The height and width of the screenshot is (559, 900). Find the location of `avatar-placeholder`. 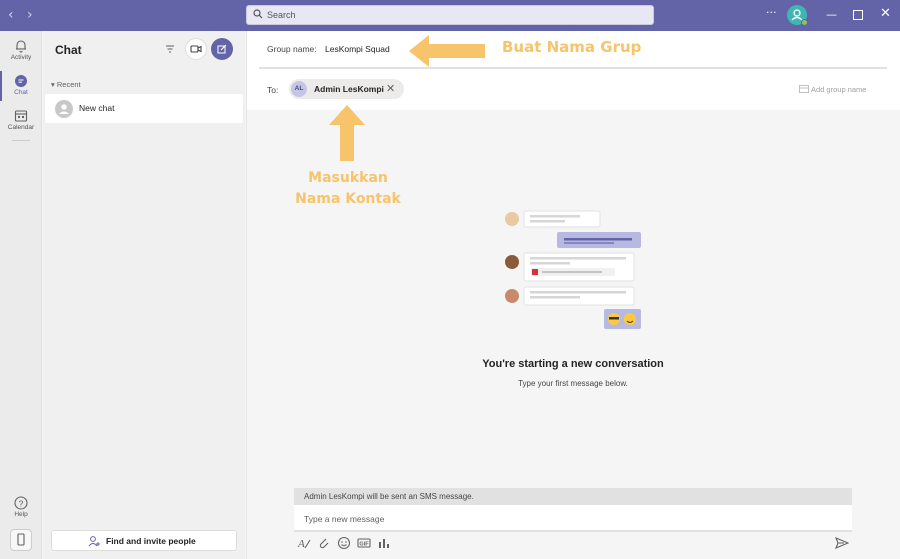

avatar-placeholder is located at coordinates (64, 109).